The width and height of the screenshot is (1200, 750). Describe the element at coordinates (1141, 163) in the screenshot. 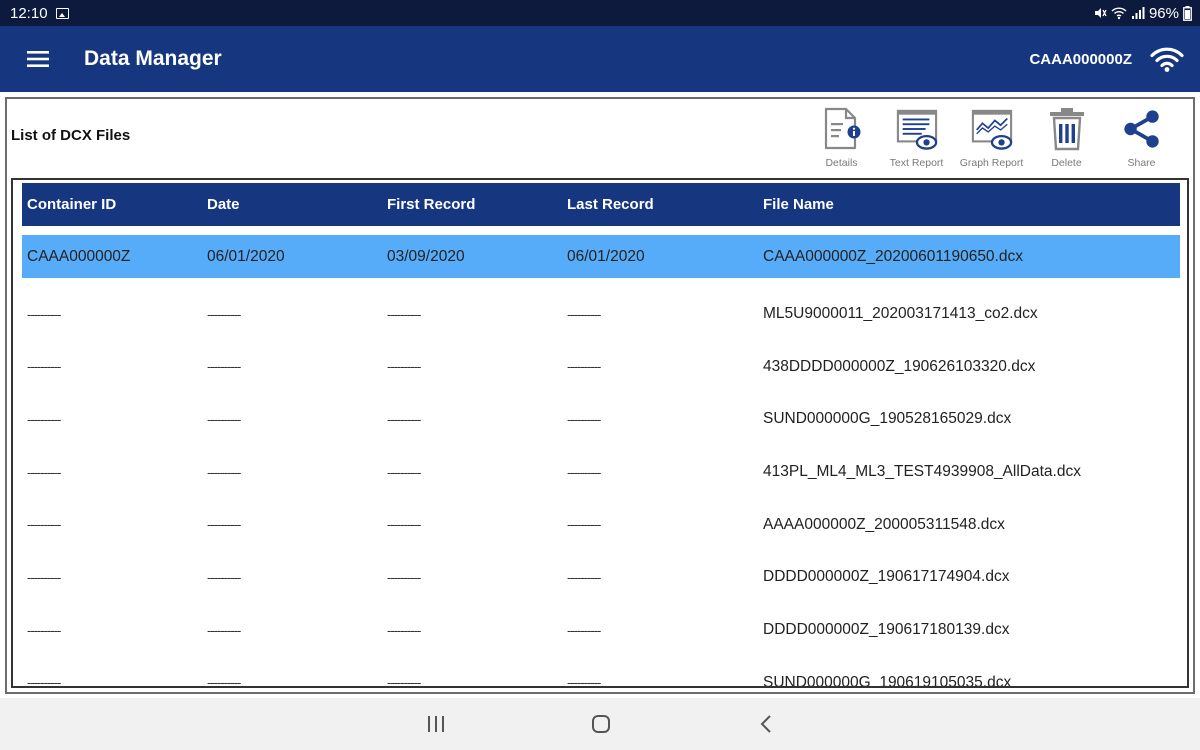

I see `share-label: Share` at that location.